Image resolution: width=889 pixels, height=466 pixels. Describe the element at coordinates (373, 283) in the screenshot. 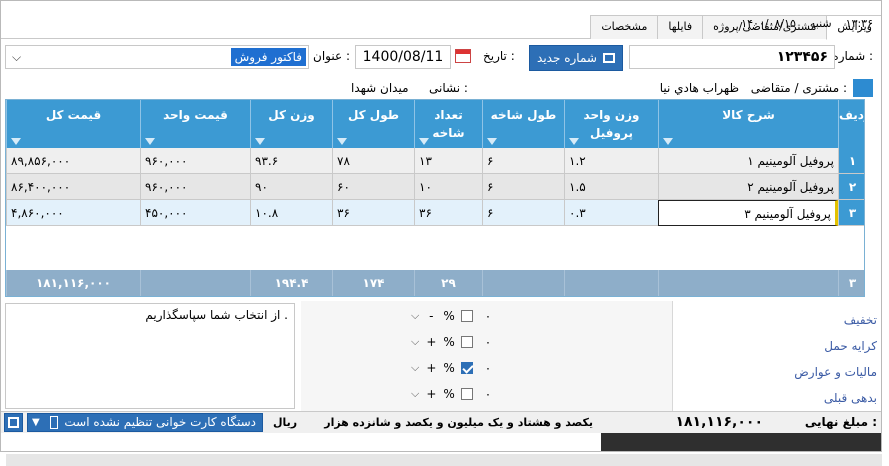

I see `sum-cell-total-length: ۱۷۴` at that location.